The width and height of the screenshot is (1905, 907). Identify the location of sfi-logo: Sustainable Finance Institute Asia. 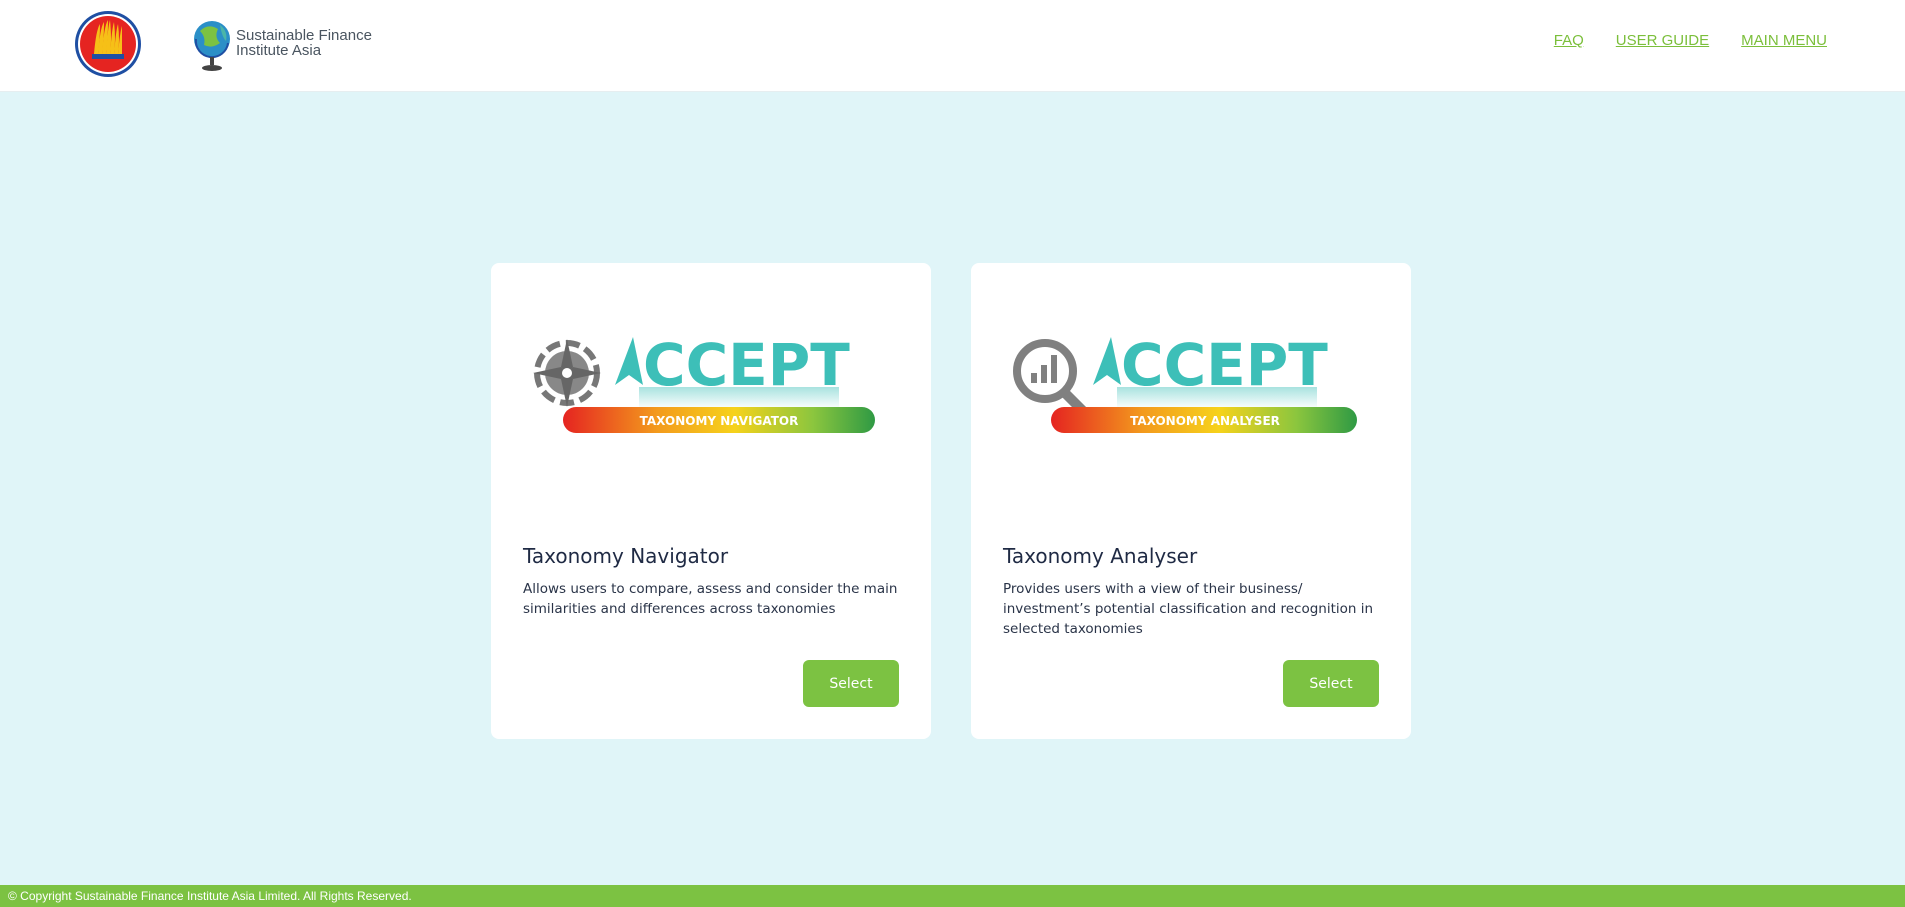
(285, 43).